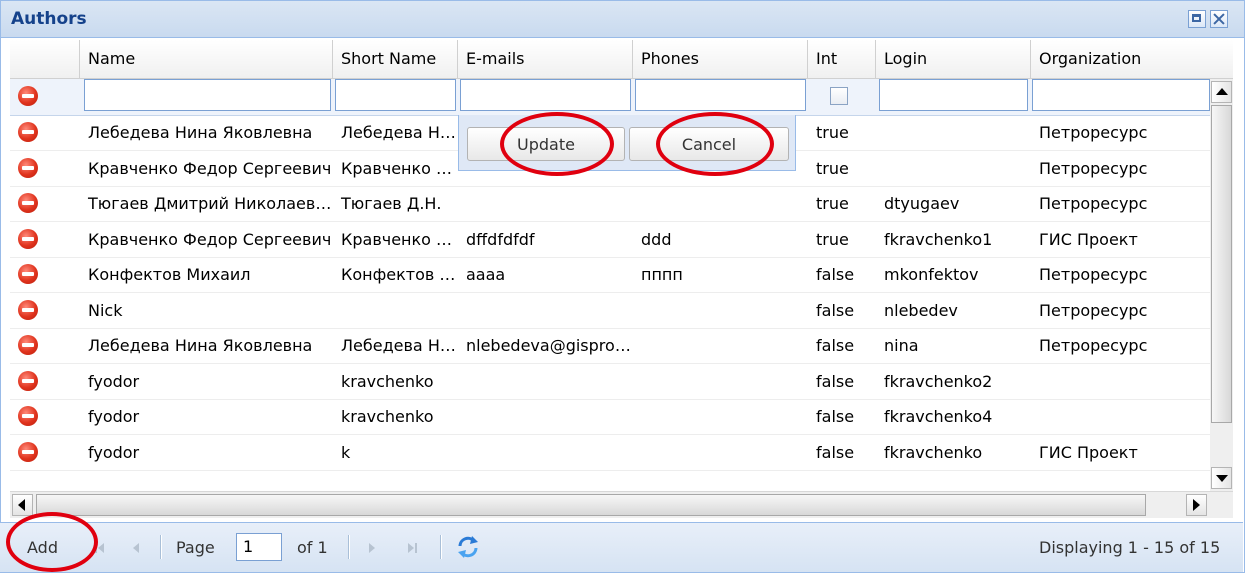 The image size is (1245, 573). What do you see at coordinates (953, 381) in the screenshot?
I see `login-cell: fkravchenko2` at bounding box center [953, 381].